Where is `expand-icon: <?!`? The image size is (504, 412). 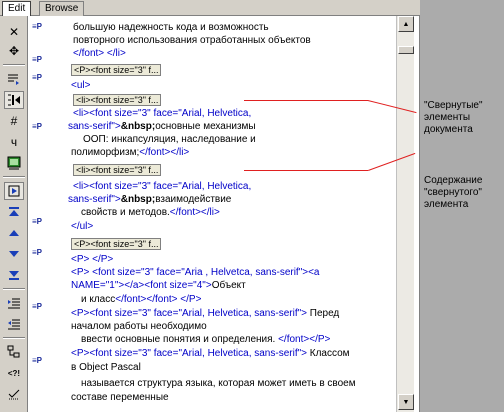
expand-icon: <?! is located at coordinates (14, 373).